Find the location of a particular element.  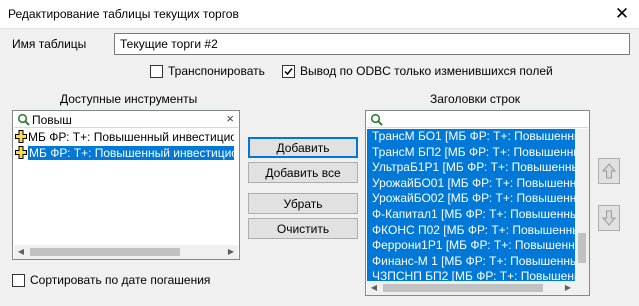

list-item: ФКОНС П02 [МБ ФР: Т+: Повышенны is located at coordinates (471, 231).